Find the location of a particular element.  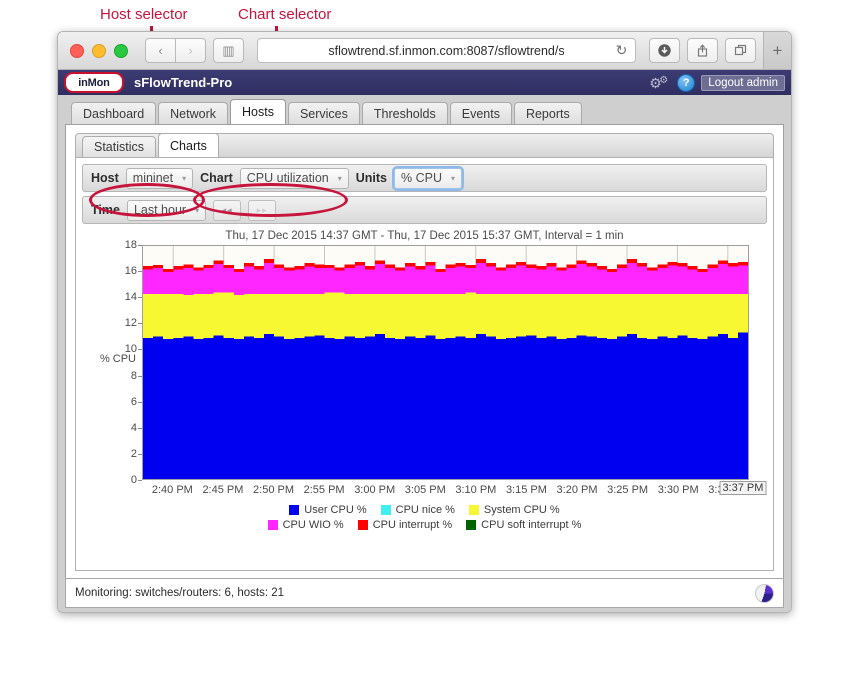

legend-label: CPU soft interrupt % is located at coordinates (531, 525).